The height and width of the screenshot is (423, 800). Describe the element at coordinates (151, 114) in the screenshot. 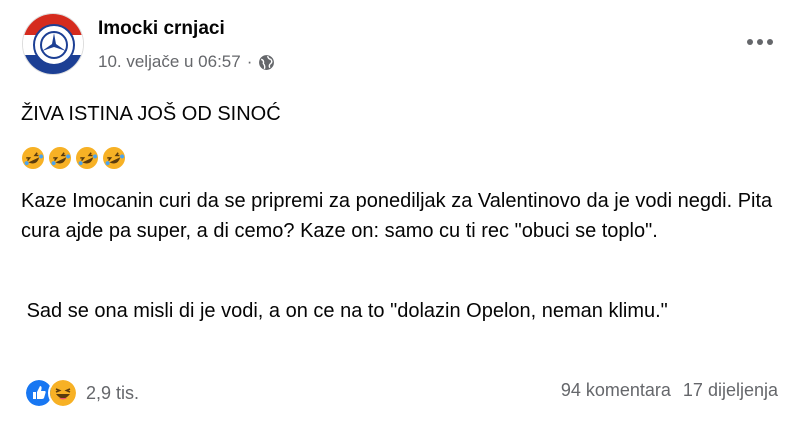

I see `post-headline: ŽIVA ISTINA JOŠ OD SINOĆ` at that location.